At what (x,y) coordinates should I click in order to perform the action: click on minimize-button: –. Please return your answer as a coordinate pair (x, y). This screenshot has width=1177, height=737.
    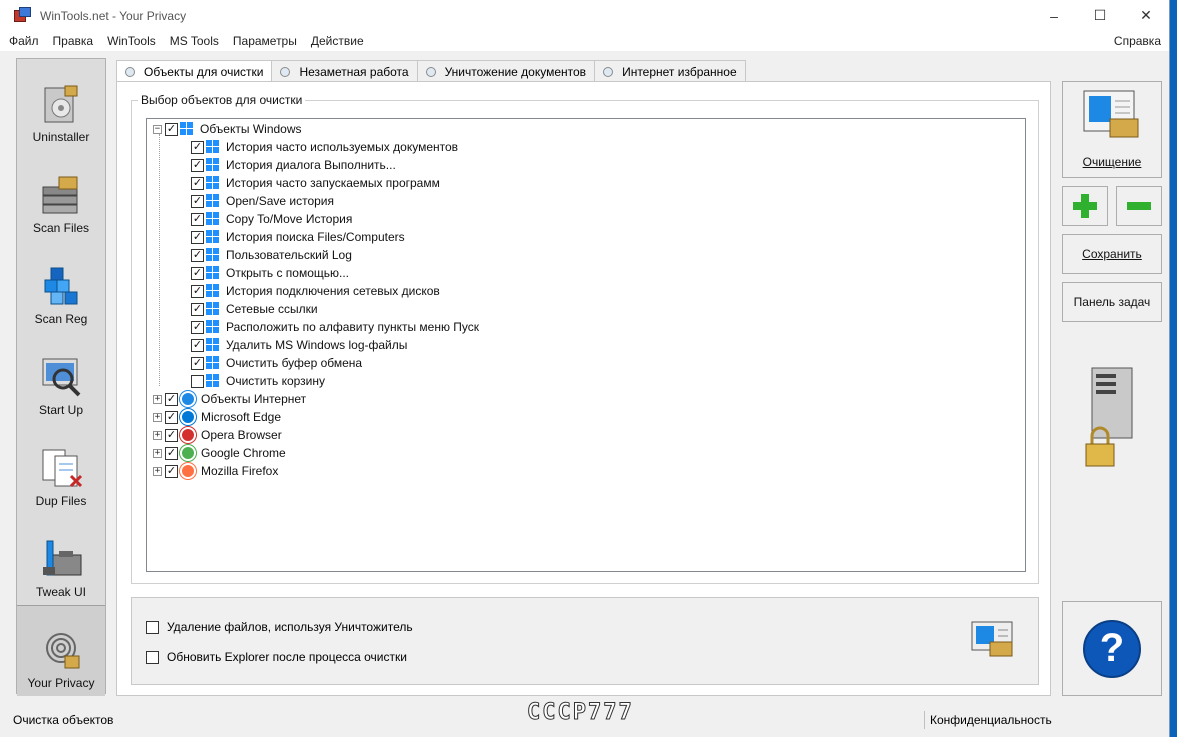
    Looking at the image, I should click on (1054, 15).